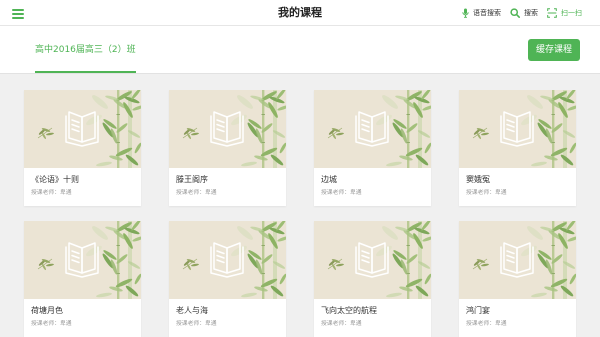  I want to click on course-info: 边城 授课老师：卑通, so click(372, 183).